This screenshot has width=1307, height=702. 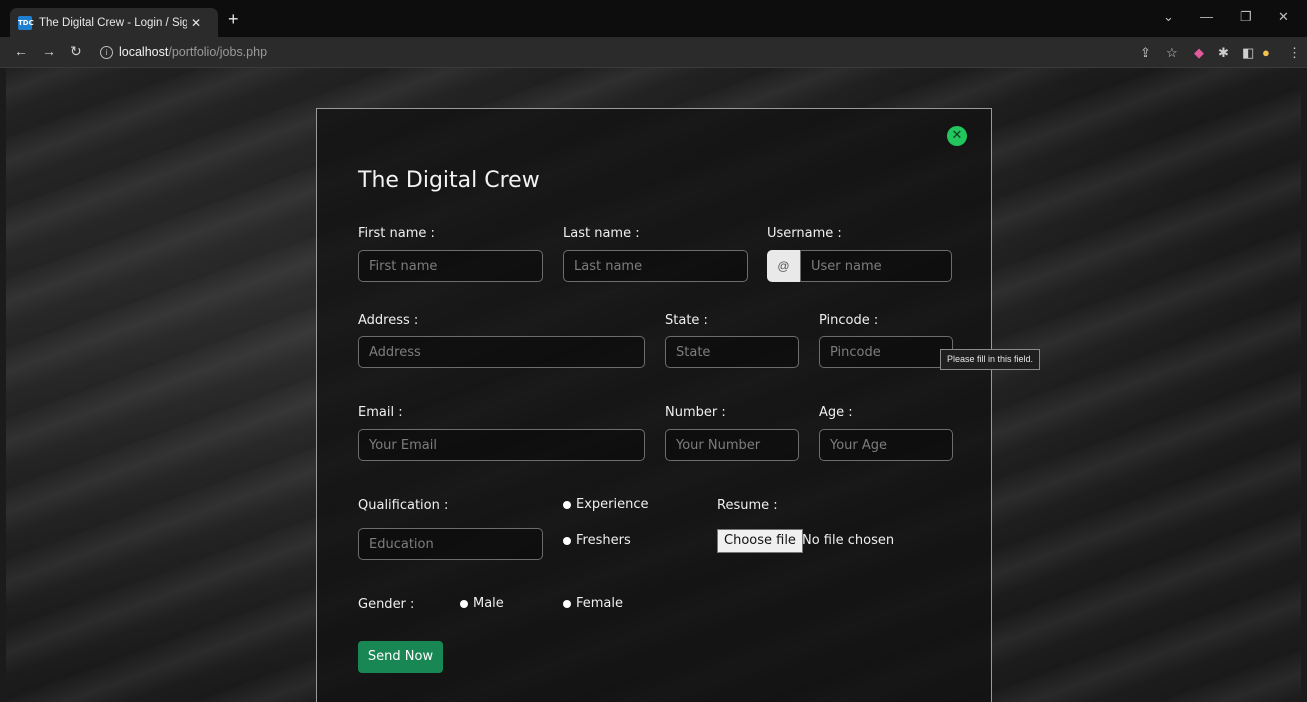 I want to click on browser-tab: TDC The Digital Crew - Login / Sign up ✕, so click(x=114, y=22).